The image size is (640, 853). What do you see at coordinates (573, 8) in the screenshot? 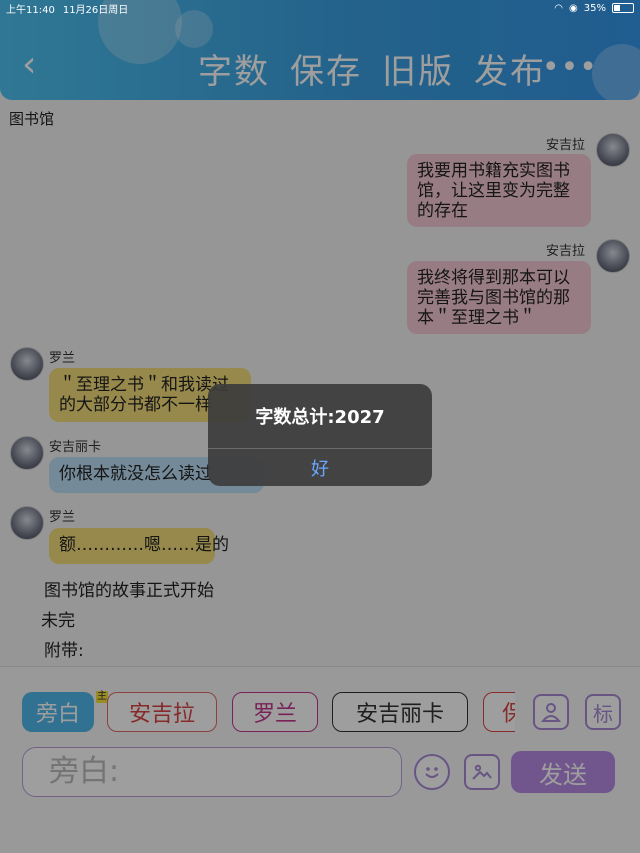
I see `lock-rotation-icon: ◉` at bounding box center [573, 8].